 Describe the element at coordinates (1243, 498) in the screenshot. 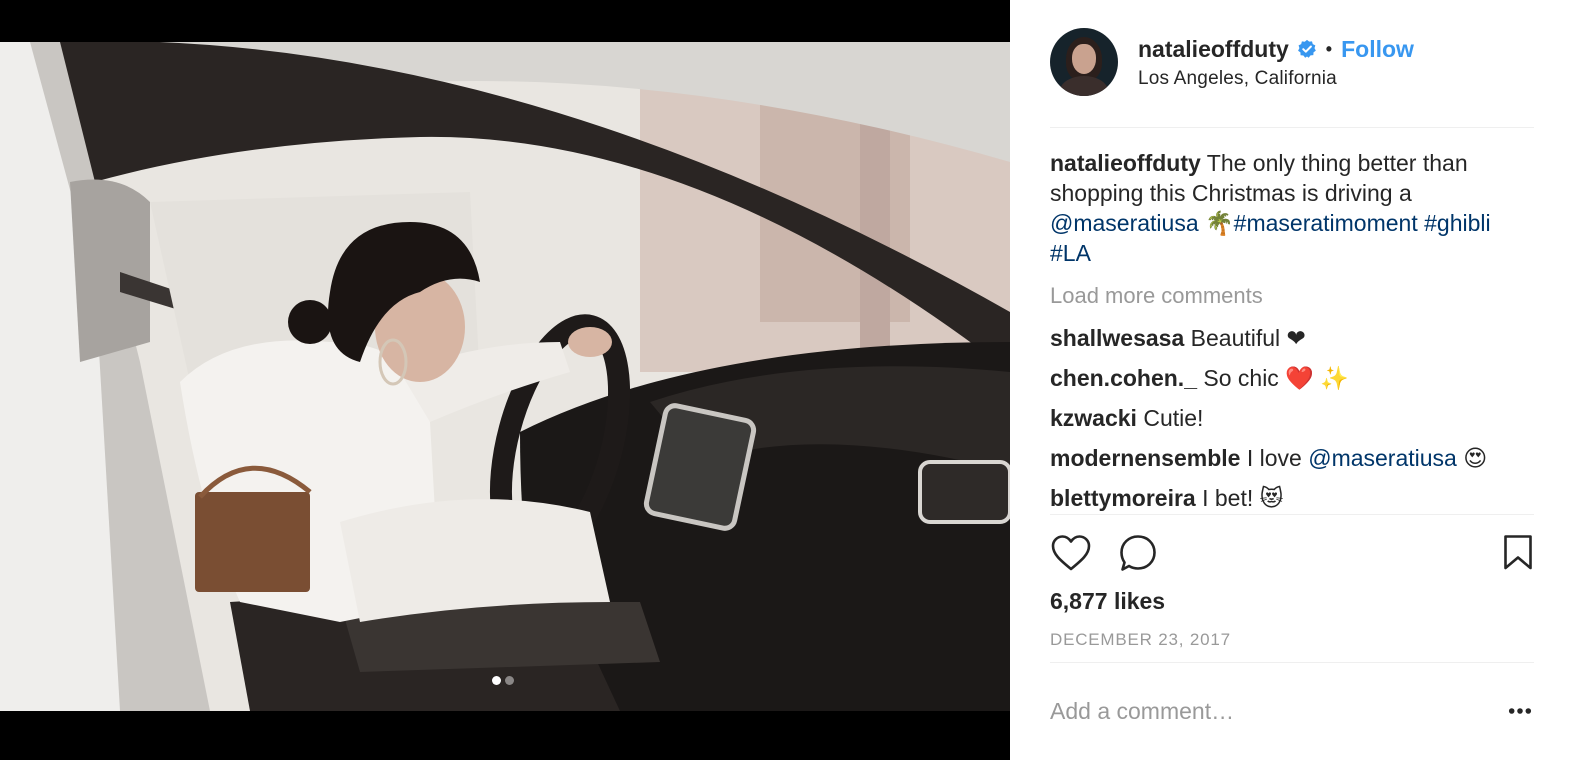

I see `comment-text: I bet! 😻` at that location.